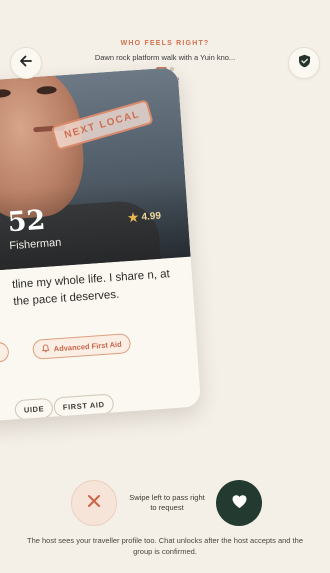 The height and width of the screenshot is (573, 330). I want to click on pass-button, so click(94, 503).